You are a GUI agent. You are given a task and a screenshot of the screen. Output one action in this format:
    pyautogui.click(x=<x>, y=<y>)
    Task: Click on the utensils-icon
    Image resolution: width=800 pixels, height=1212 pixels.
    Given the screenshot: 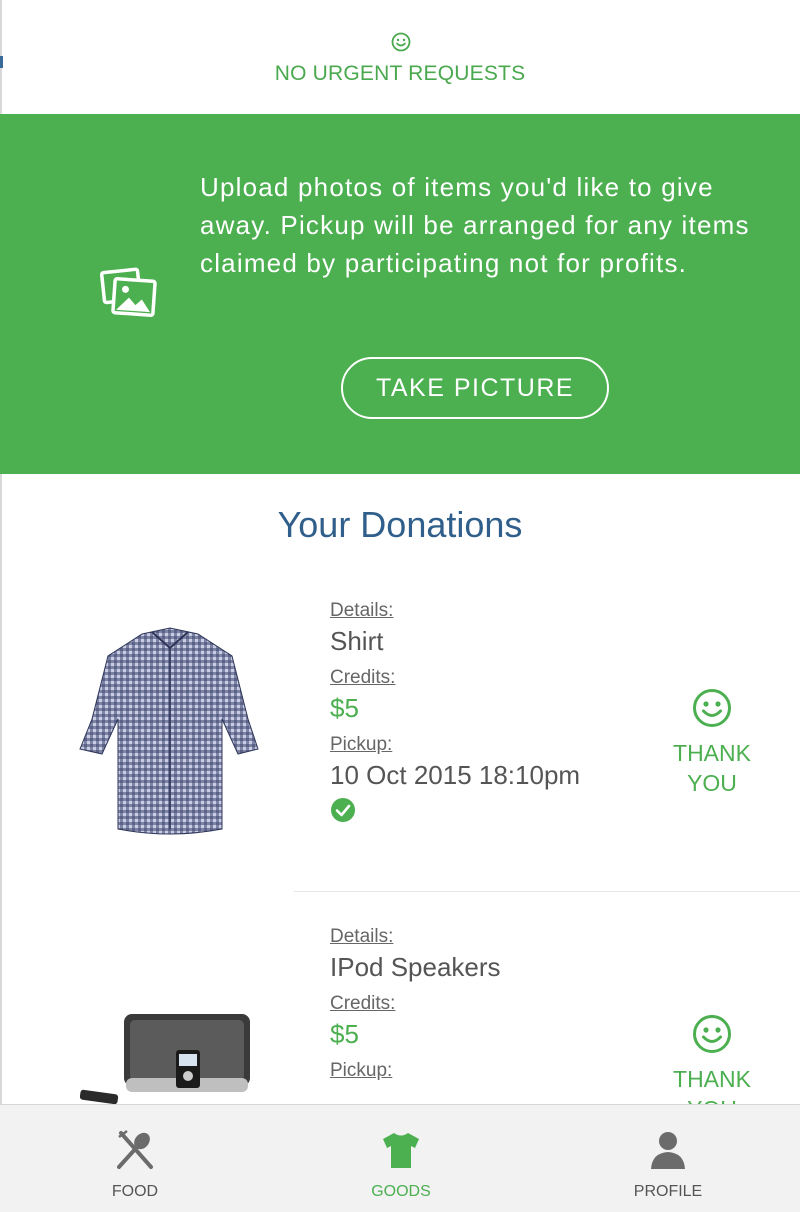 What is the action you would take?
    pyautogui.click(x=135, y=1149)
    